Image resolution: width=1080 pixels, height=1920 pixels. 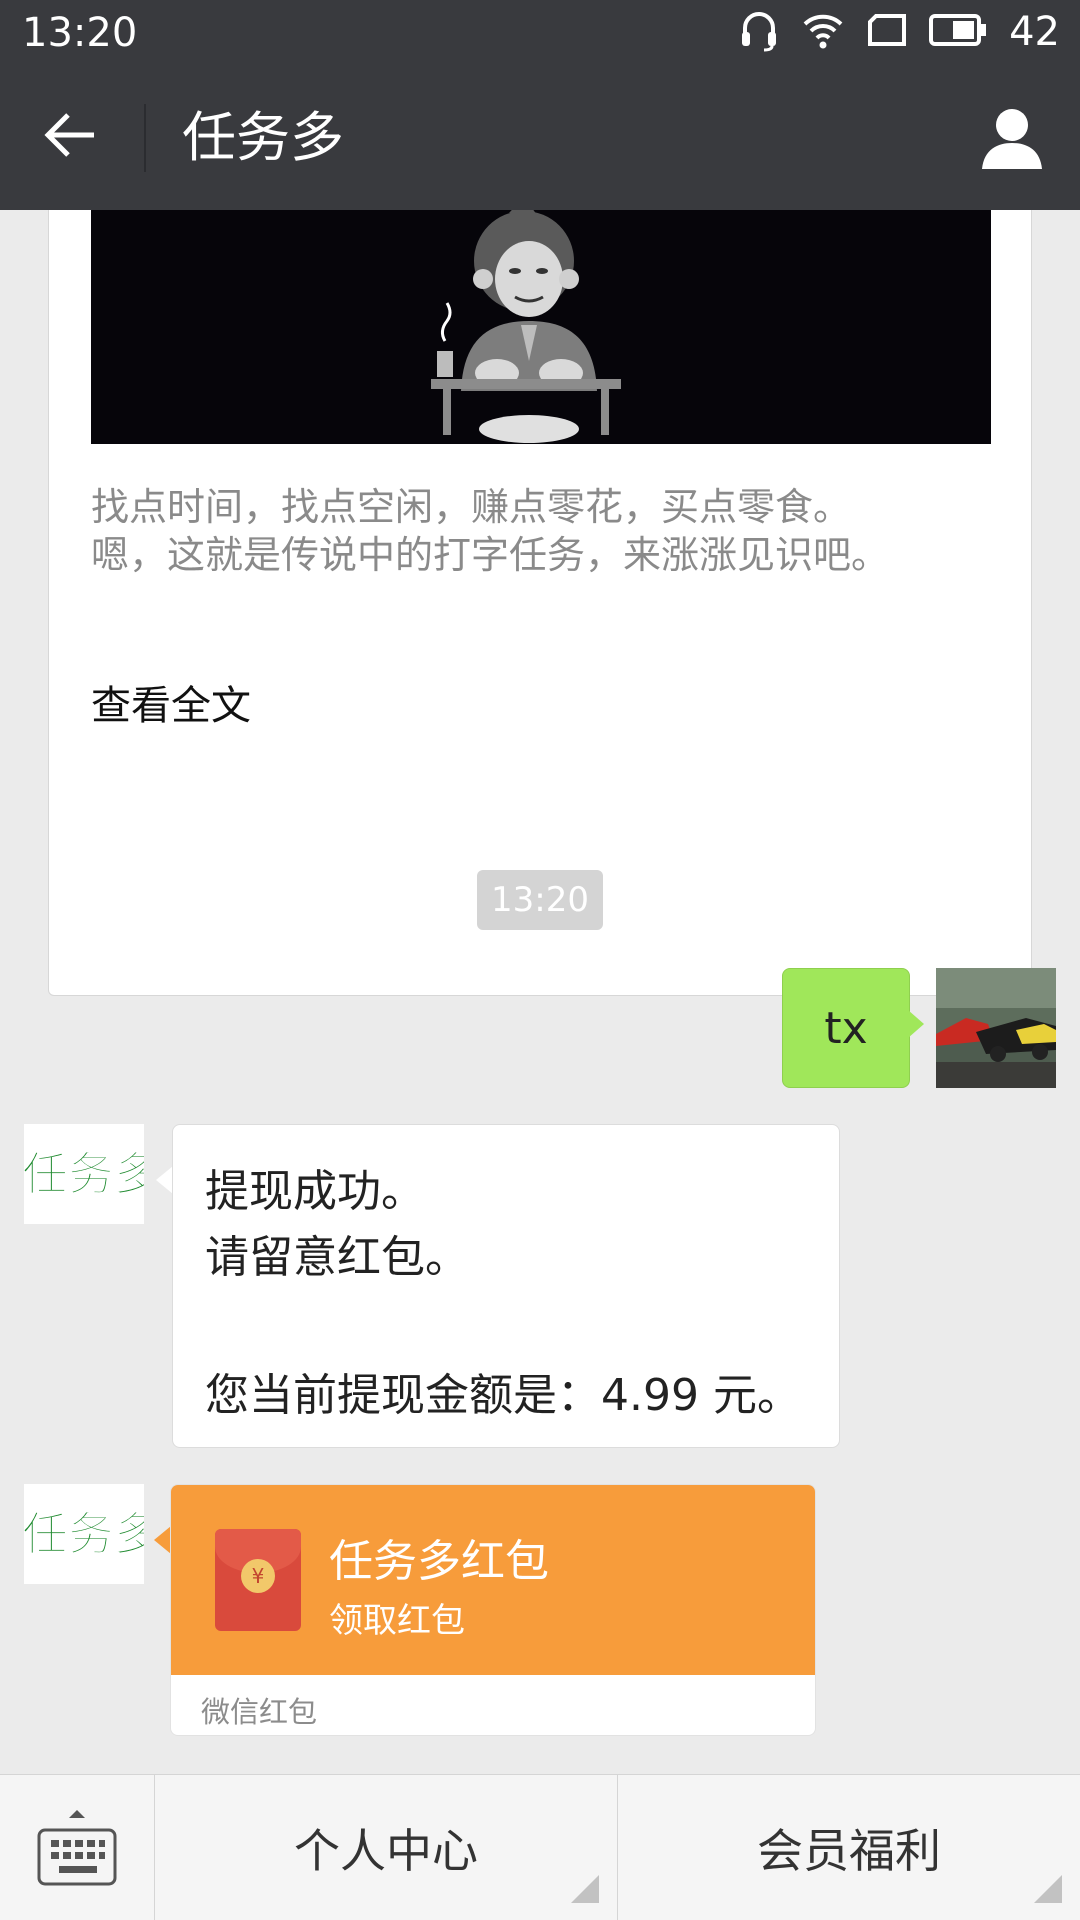 What do you see at coordinates (503, 1395) in the screenshot?
I see `reply-line: 您当前提现金额是：4.99 元。` at bounding box center [503, 1395].